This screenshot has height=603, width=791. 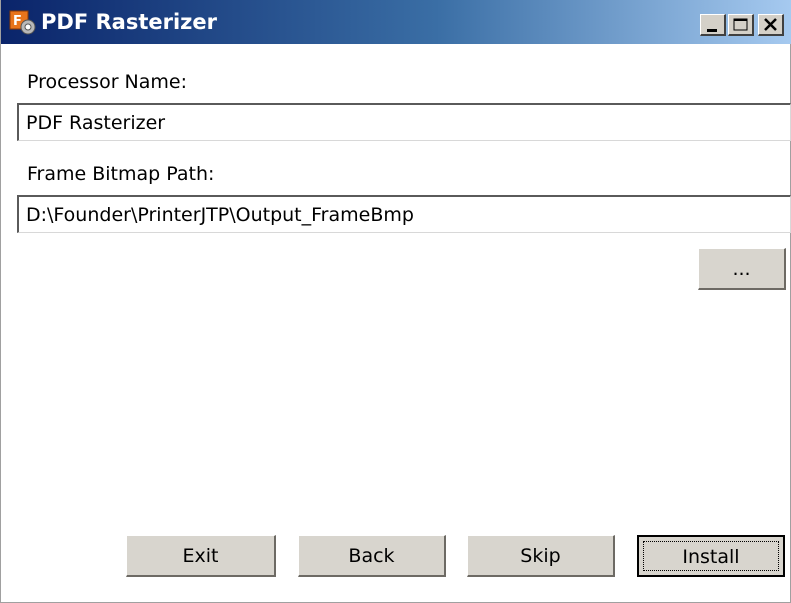 What do you see at coordinates (121, 174) in the screenshot?
I see `frame-bitmap-path-label: Frame Bitmap Path:` at bounding box center [121, 174].